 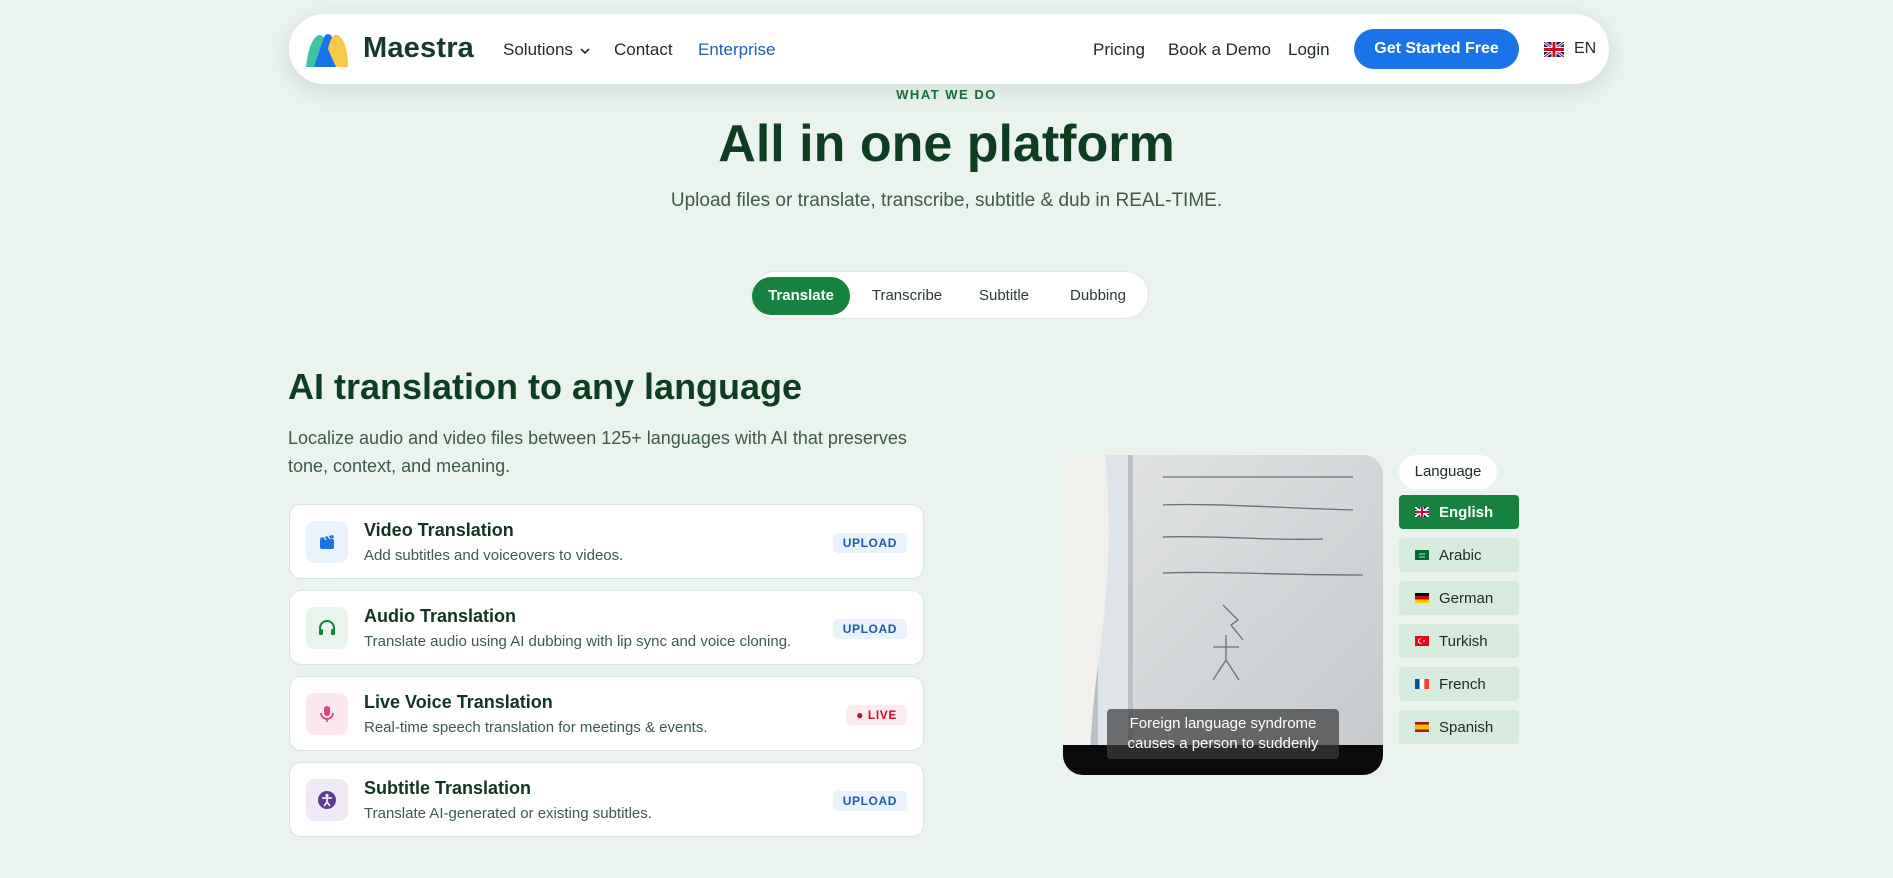 I want to click on clapperboard-icon, so click(x=327, y=542).